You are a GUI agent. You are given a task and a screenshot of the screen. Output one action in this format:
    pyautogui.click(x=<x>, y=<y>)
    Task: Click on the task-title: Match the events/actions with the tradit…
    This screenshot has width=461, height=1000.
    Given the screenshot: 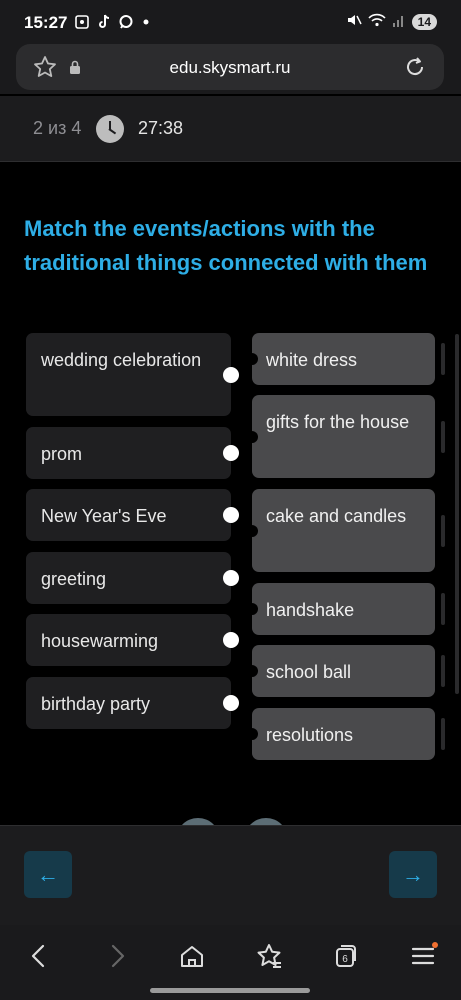 What is the action you would take?
    pyautogui.click(x=226, y=245)
    